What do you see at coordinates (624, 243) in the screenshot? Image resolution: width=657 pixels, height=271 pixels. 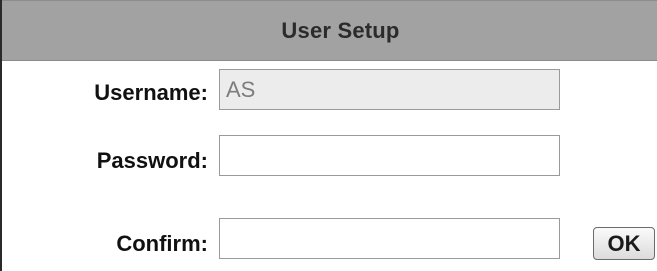 I see `ok-button: OK` at bounding box center [624, 243].